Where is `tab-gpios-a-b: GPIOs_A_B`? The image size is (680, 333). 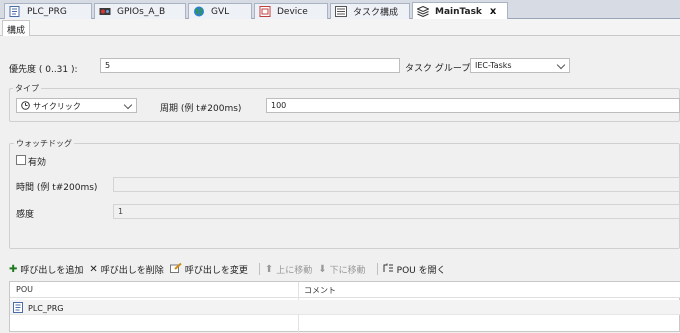
tab-gpios-a-b: GPIOs_A_B is located at coordinates (140, 11).